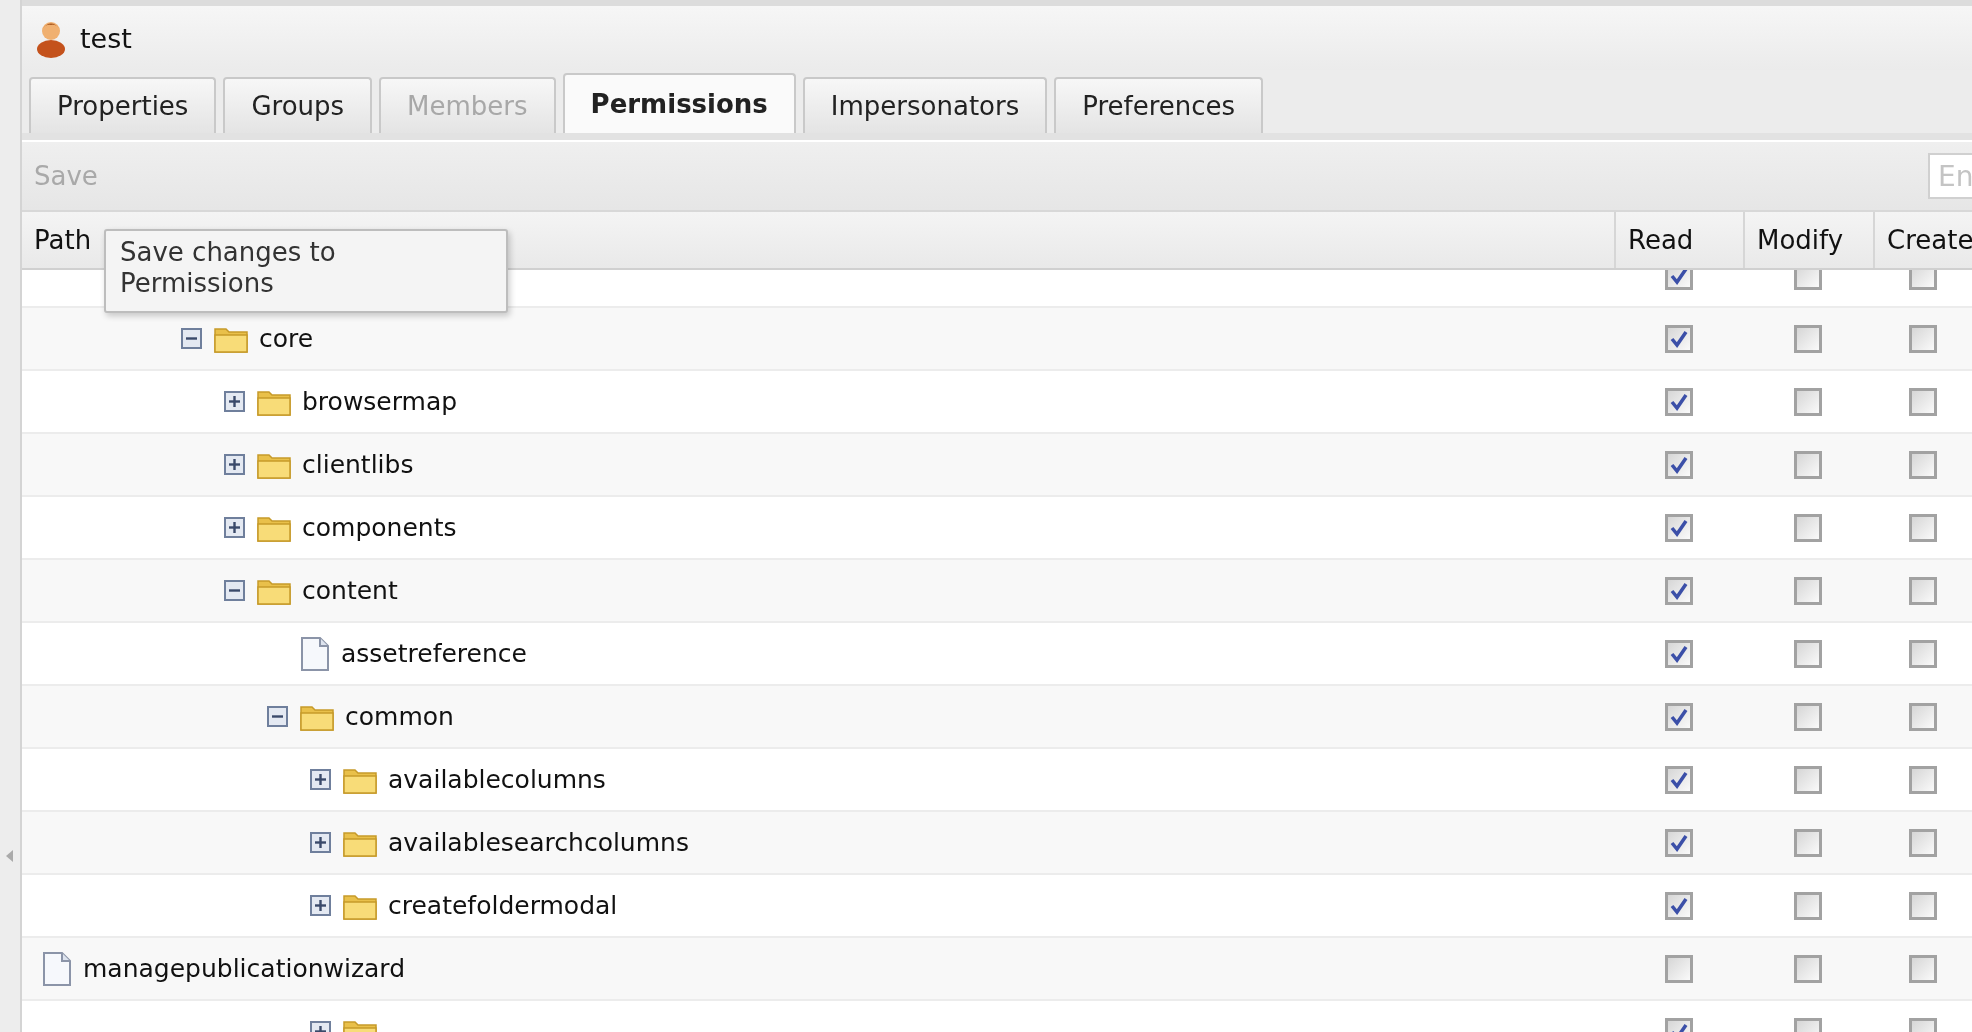  Describe the element at coordinates (997, 339) in the screenshot. I see `tree-row: core` at that location.